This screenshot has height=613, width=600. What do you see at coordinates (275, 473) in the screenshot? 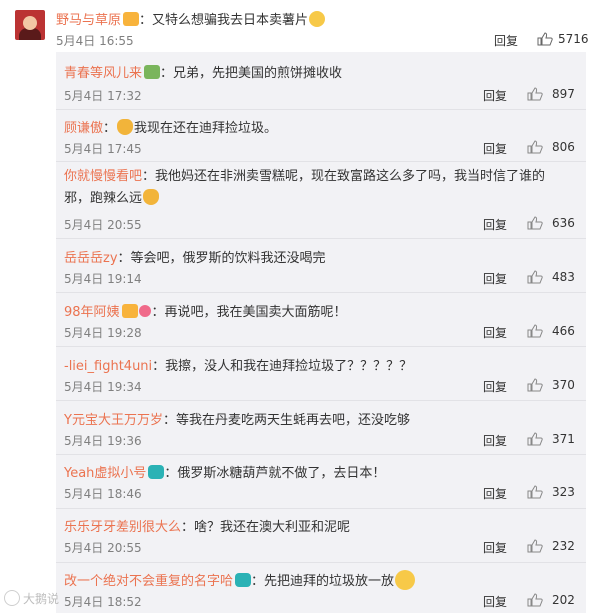
I see `comment-text: ：俄罗斯冰糖葫芦就不做了，去日本！` at bounding box center [275, 473].